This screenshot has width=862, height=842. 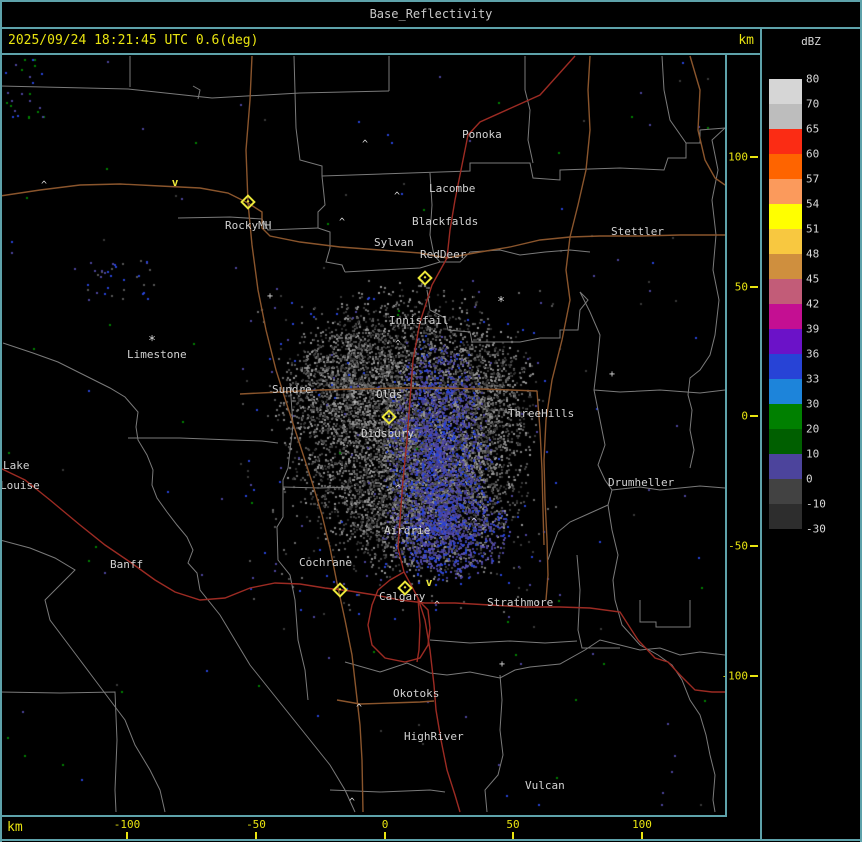 I want to click on city-label-lacombe: Lacombe, so click(x=452, y=188).